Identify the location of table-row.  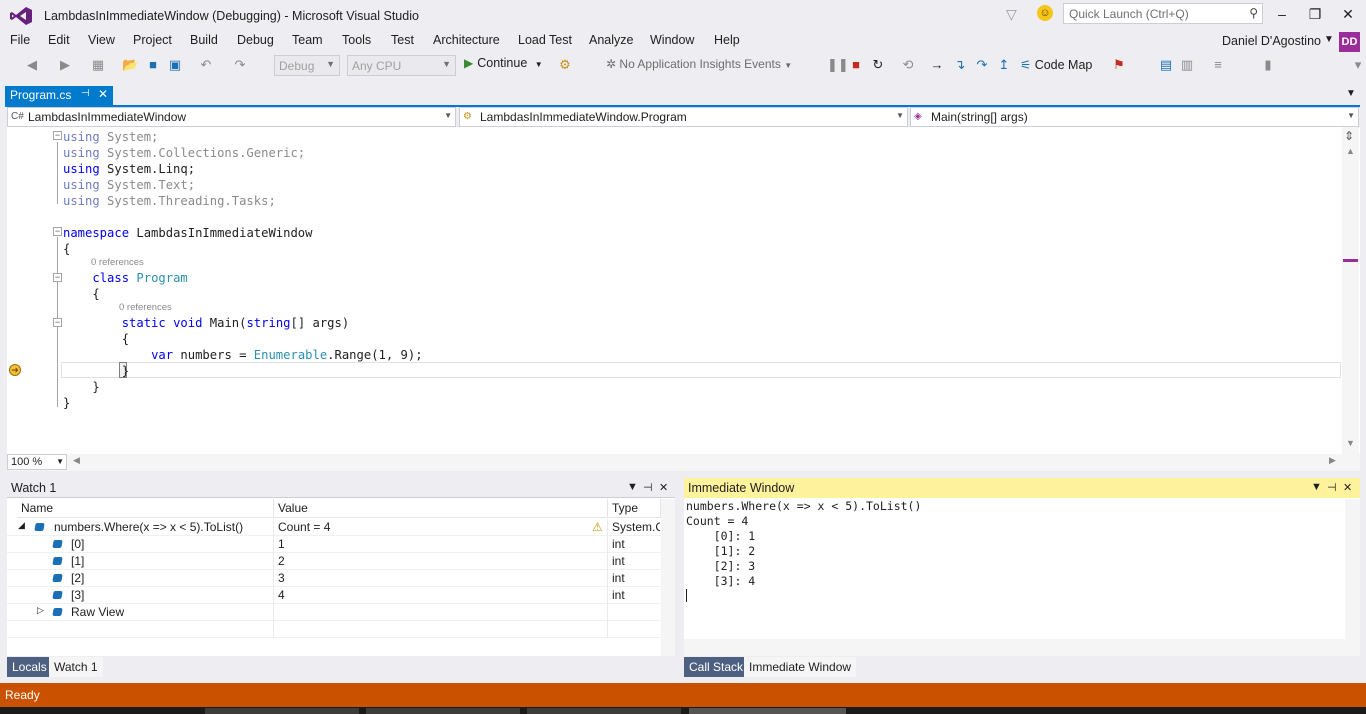
(334, 629).